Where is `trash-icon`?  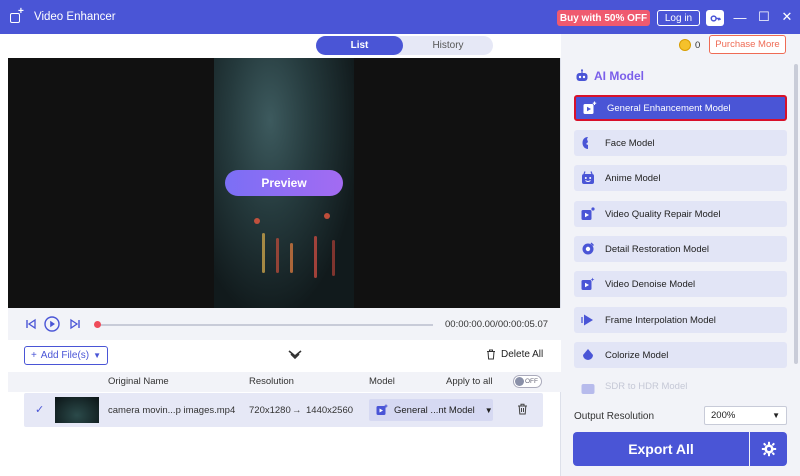 trash-icon is located at coordinates (491, 354).